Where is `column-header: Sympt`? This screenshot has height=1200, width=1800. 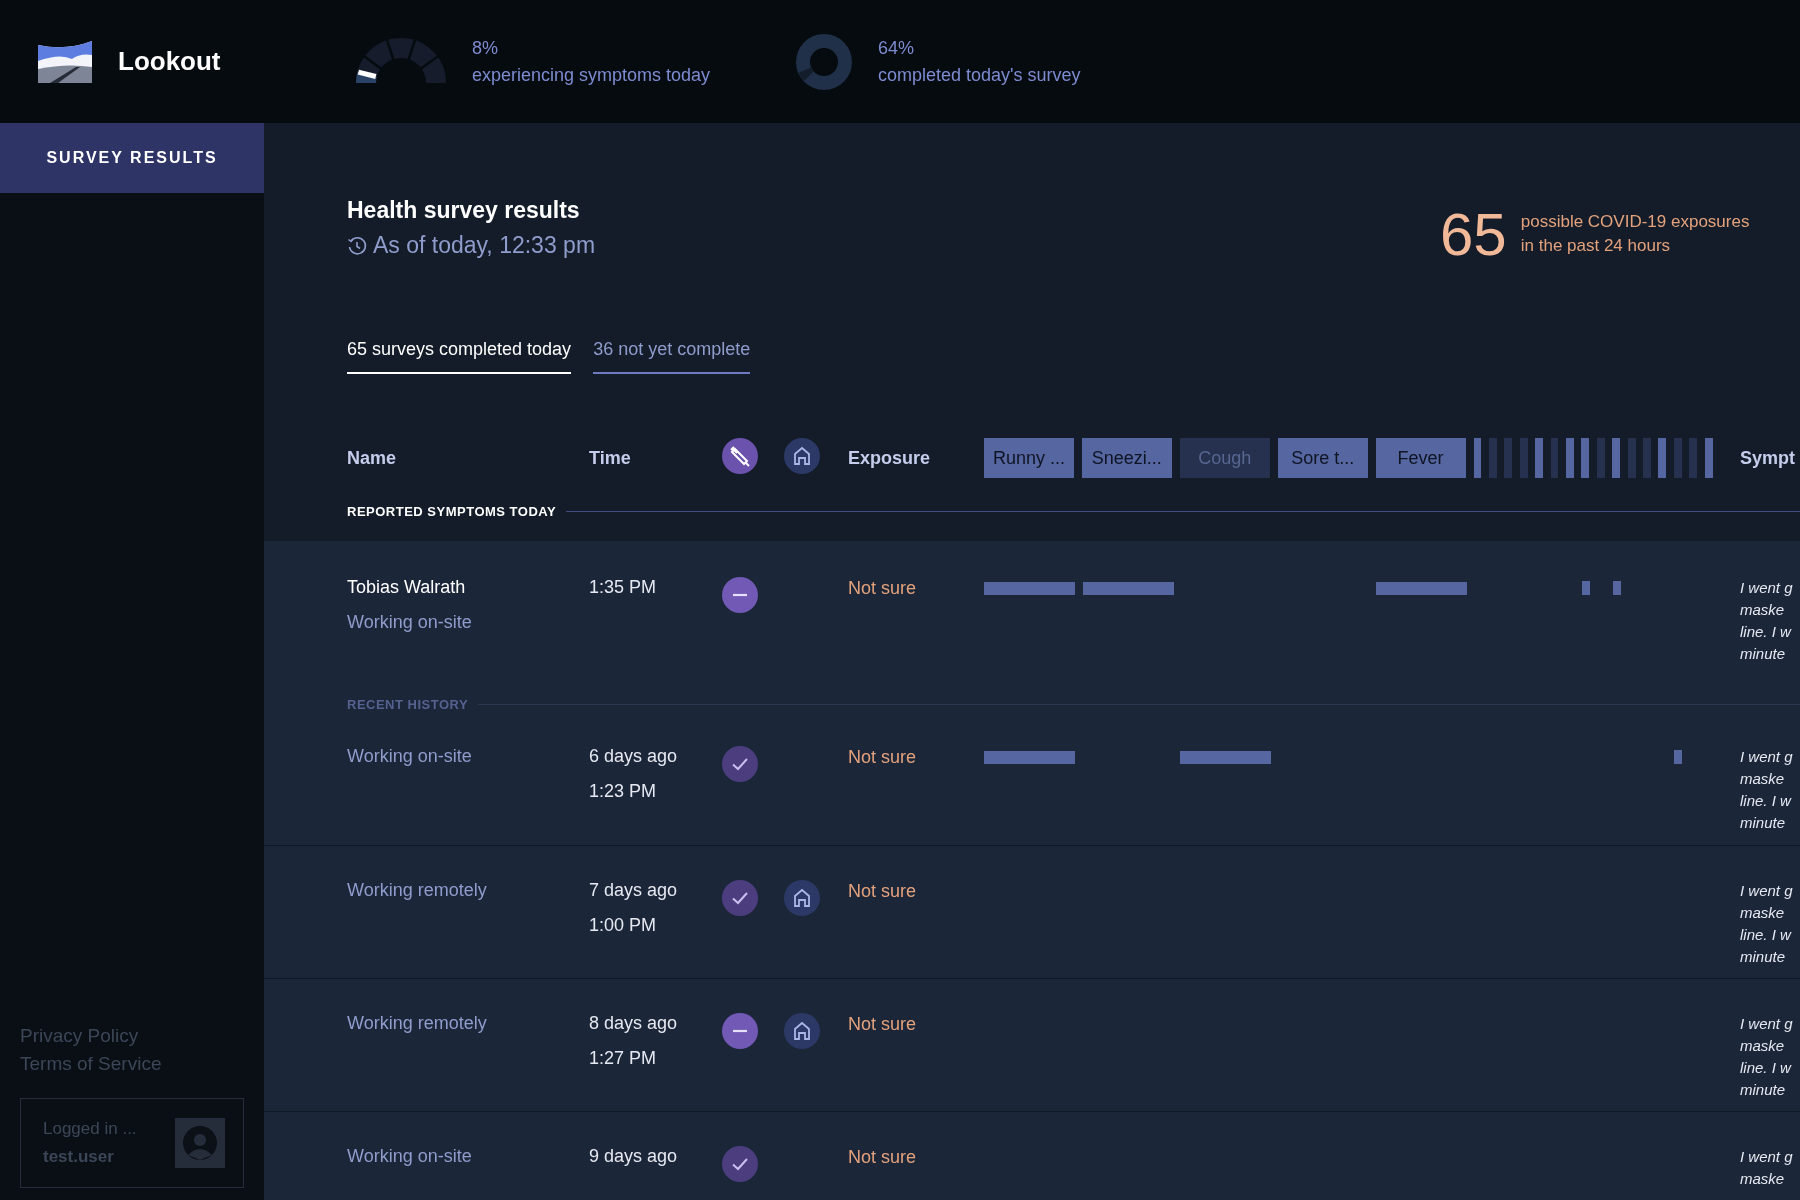 column-header: Sympt is located at coordinates (1760, 458).